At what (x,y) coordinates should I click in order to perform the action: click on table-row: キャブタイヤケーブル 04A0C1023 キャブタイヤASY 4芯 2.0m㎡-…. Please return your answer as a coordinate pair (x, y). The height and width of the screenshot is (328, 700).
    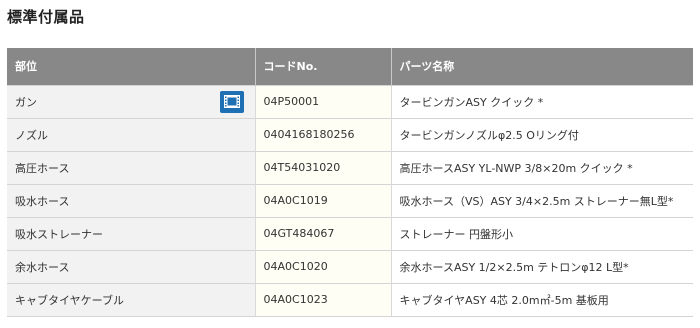
    Looking at the image, I should click on (350, 299).